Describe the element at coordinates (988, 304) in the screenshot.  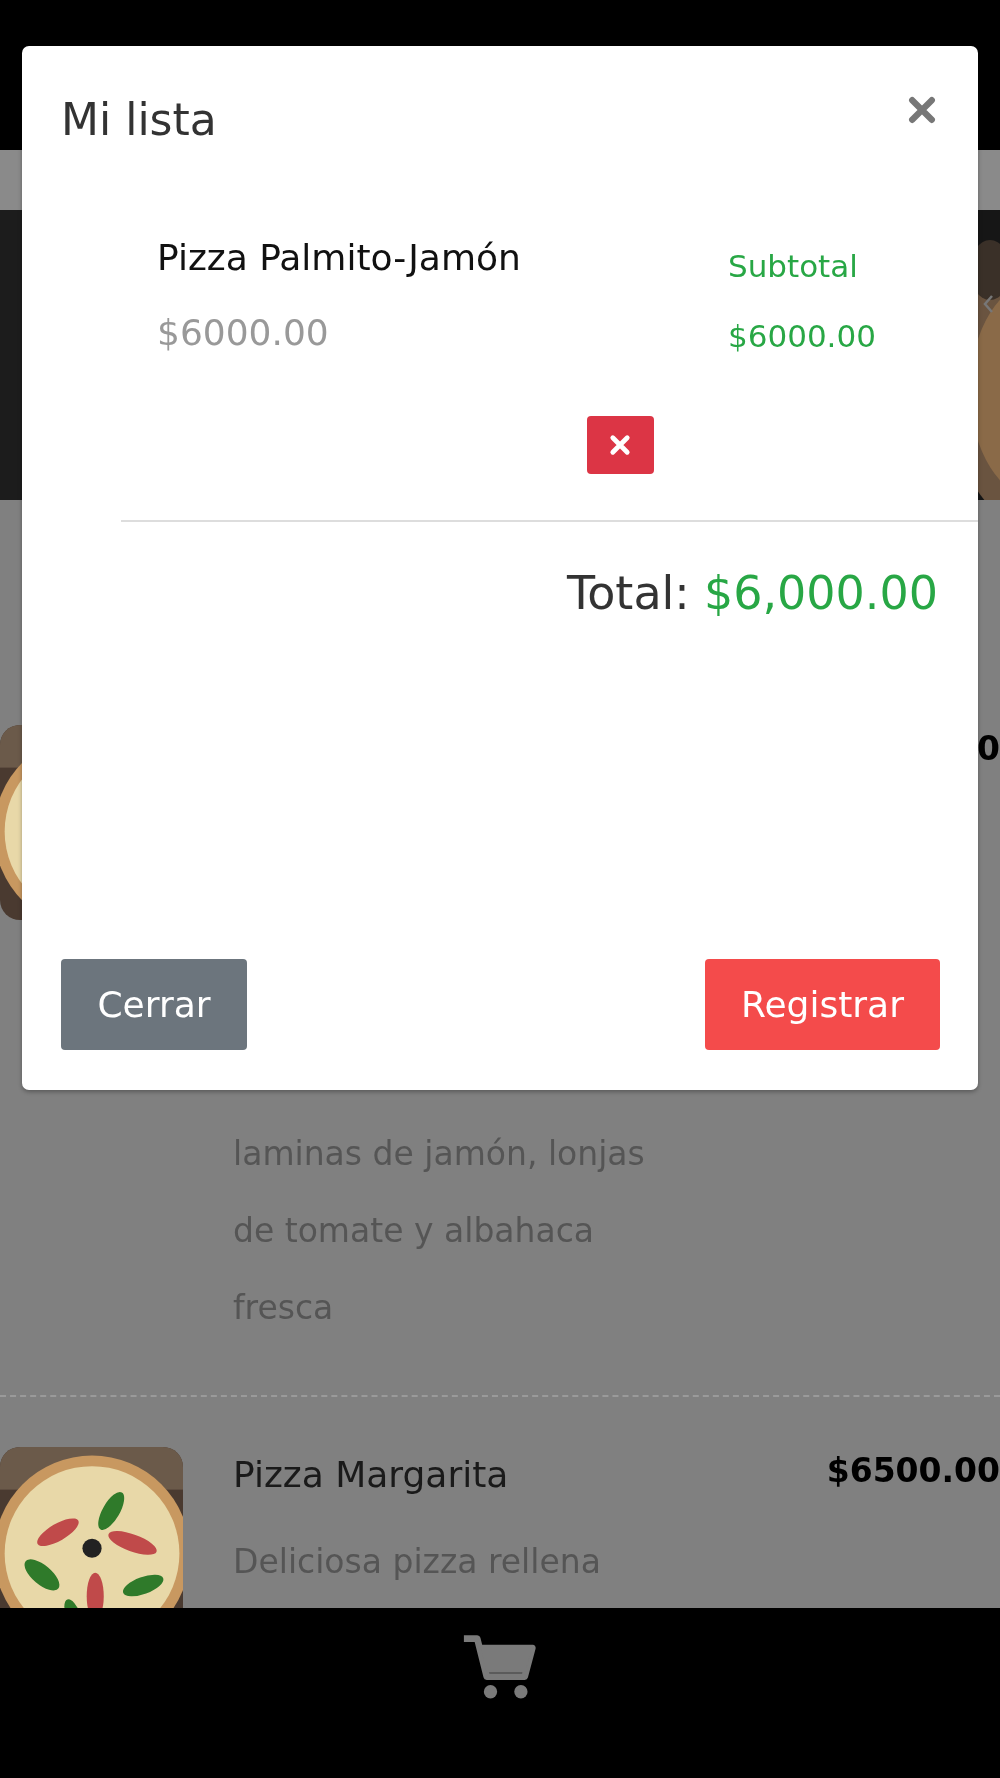
I see `chevron-left-icon` at that location.